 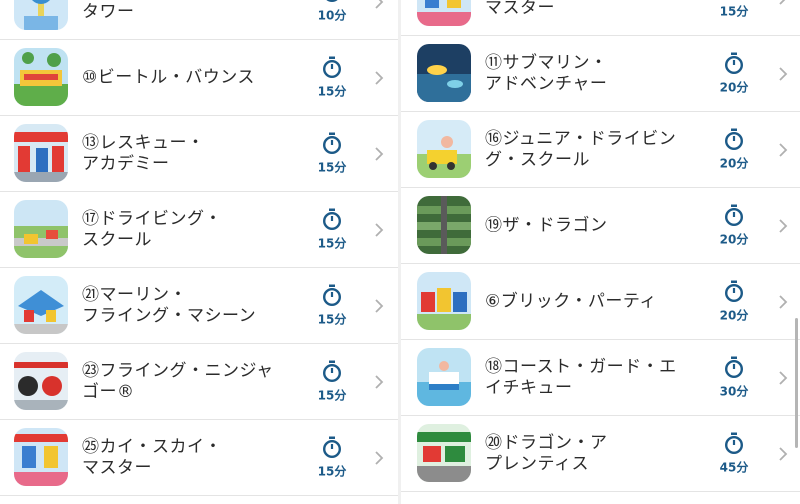 I want to click on list-item: ㉓フライング・ニンジャ ゴー® 15分, so click(x=199, y=382).